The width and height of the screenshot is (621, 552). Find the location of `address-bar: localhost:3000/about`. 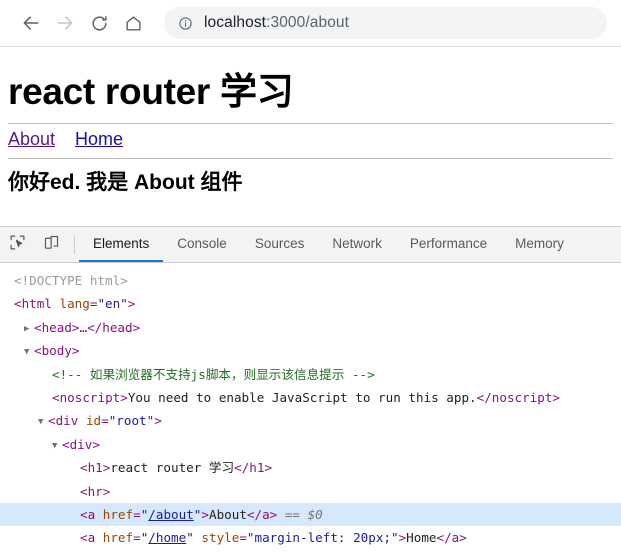

address-bar: localhost:3000/about is located at coordinates (385, 23).